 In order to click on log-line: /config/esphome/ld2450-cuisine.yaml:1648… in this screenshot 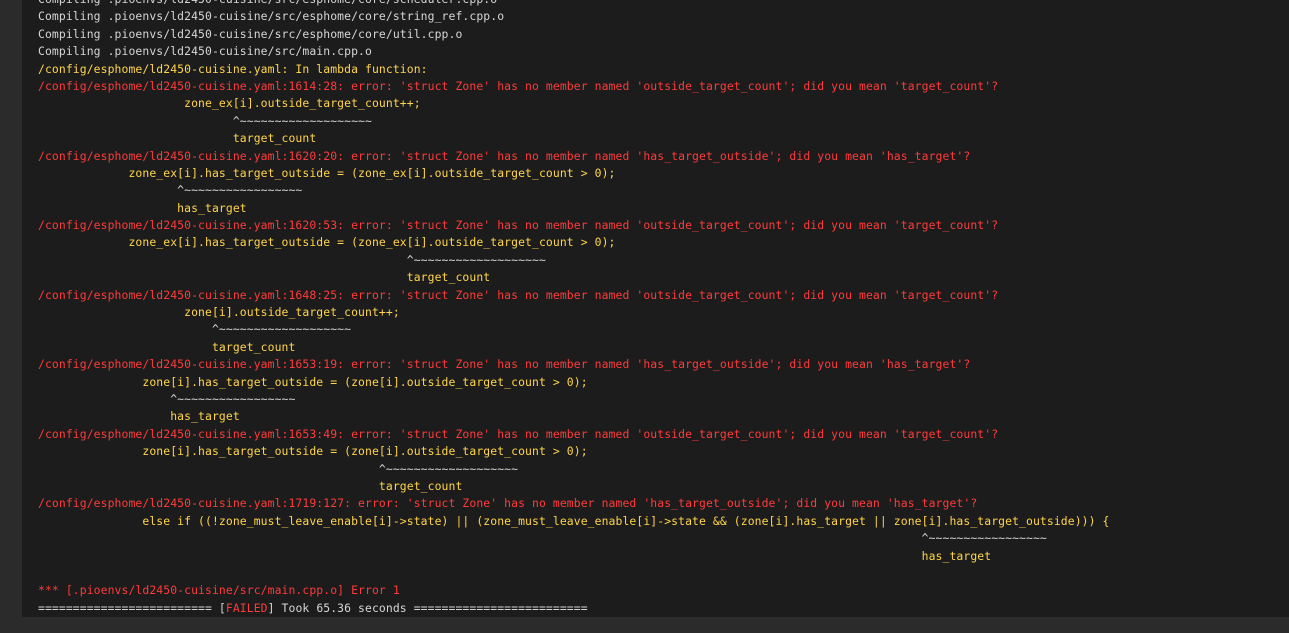, I will do `click(518, 294)`.